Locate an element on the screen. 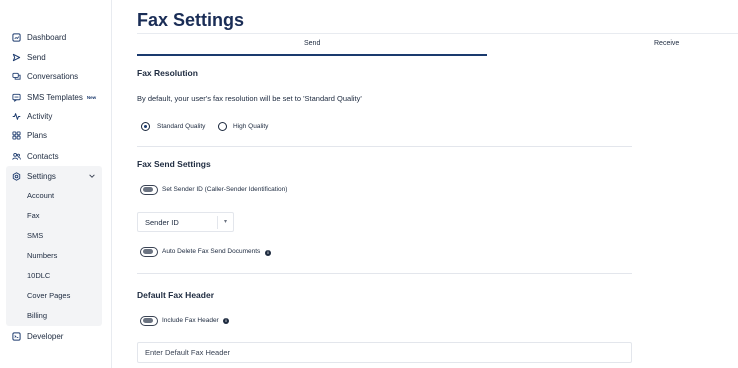 The height and width of the screenshot is (368, 738). gear-icon is located at coordinates (16, 176).